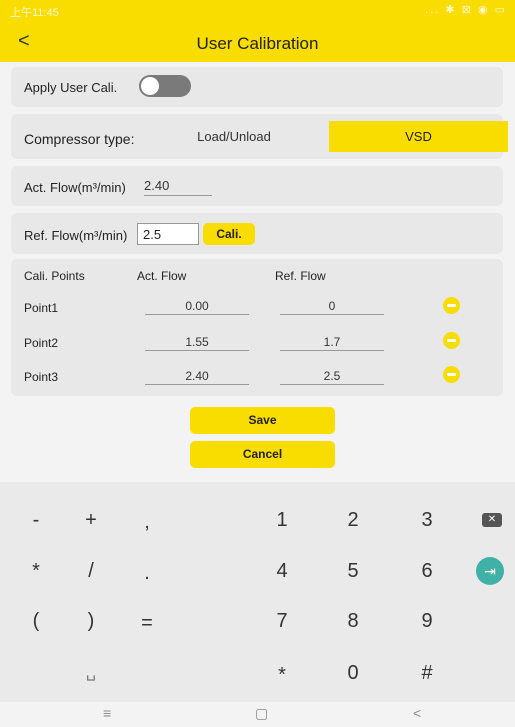  I want to click on key-6: 6, so click(427, 571).